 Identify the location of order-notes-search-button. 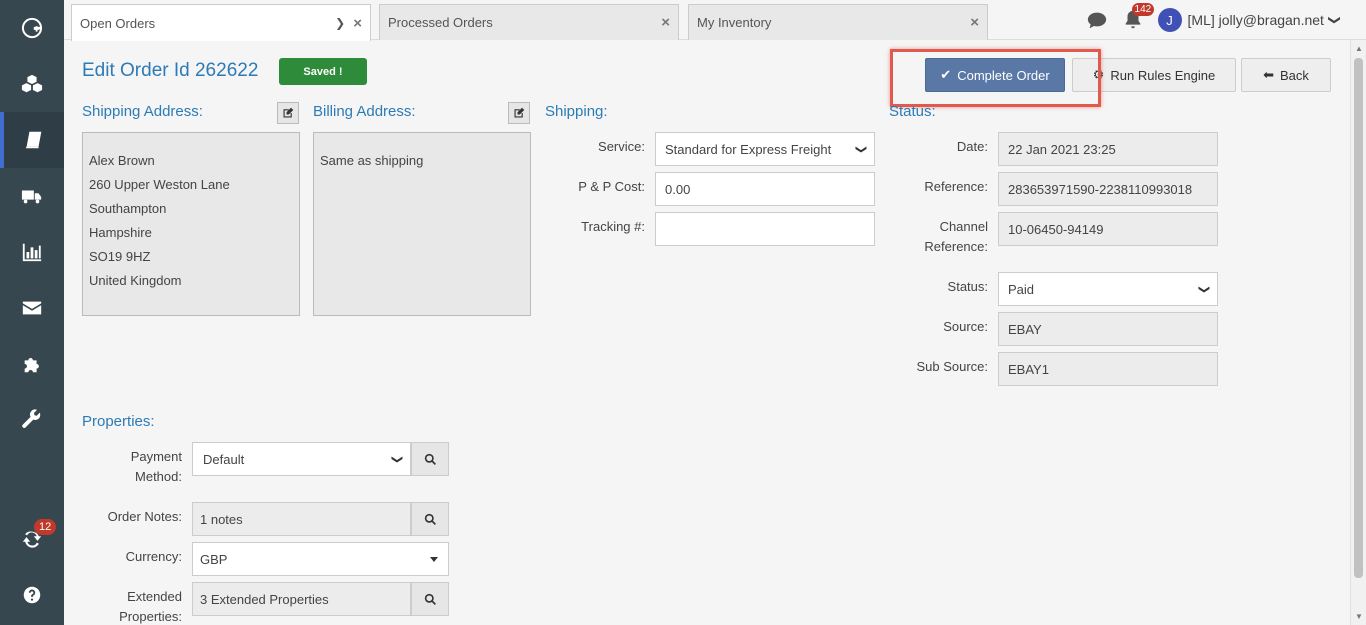
(430, 519).